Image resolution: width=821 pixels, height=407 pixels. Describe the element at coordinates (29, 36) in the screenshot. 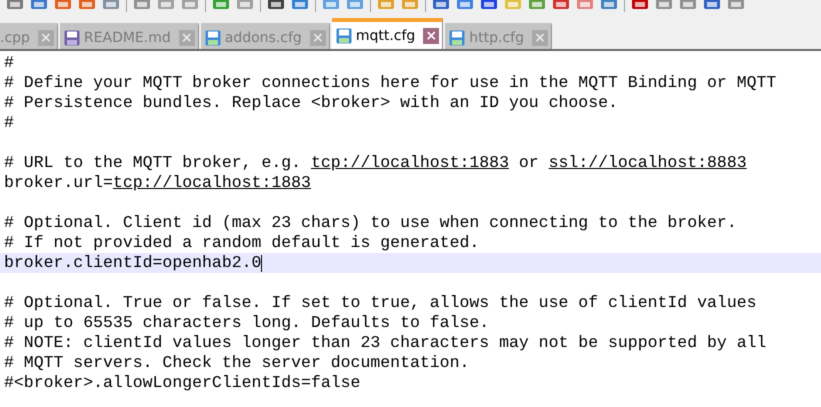

I see `file-tab: .cpp ×` at that location.